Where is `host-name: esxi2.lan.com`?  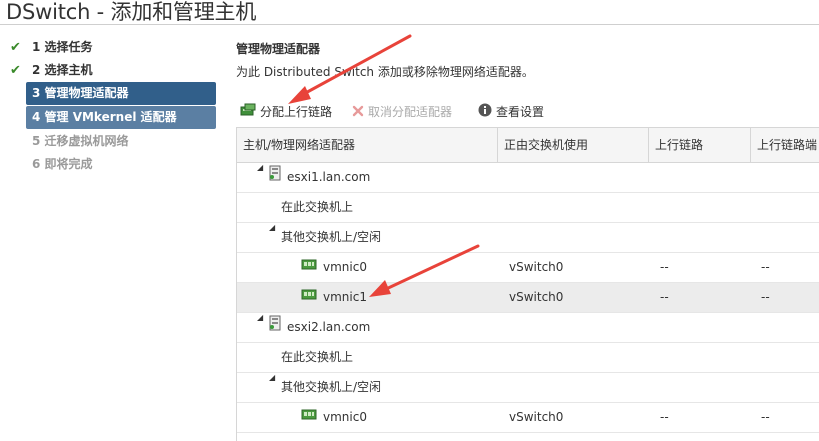
host-name: esxi2.lan.com is located at coordinates (329, 327).